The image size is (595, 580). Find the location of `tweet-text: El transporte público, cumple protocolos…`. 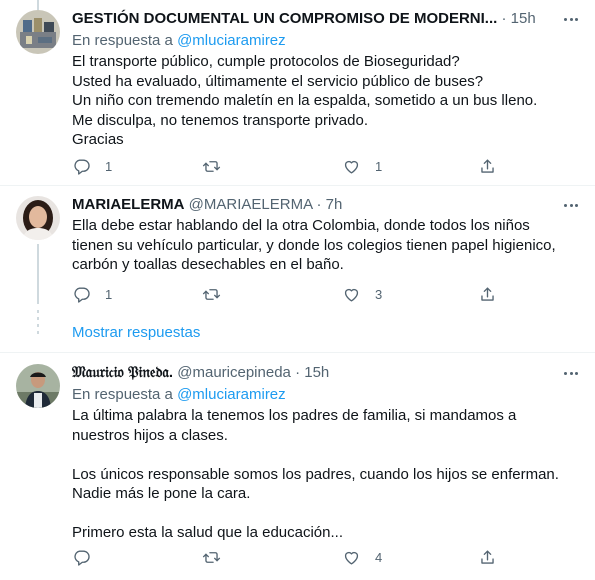

tweet-text: El transporte público, cumple protocolos… is located at coordinates (325, 101).